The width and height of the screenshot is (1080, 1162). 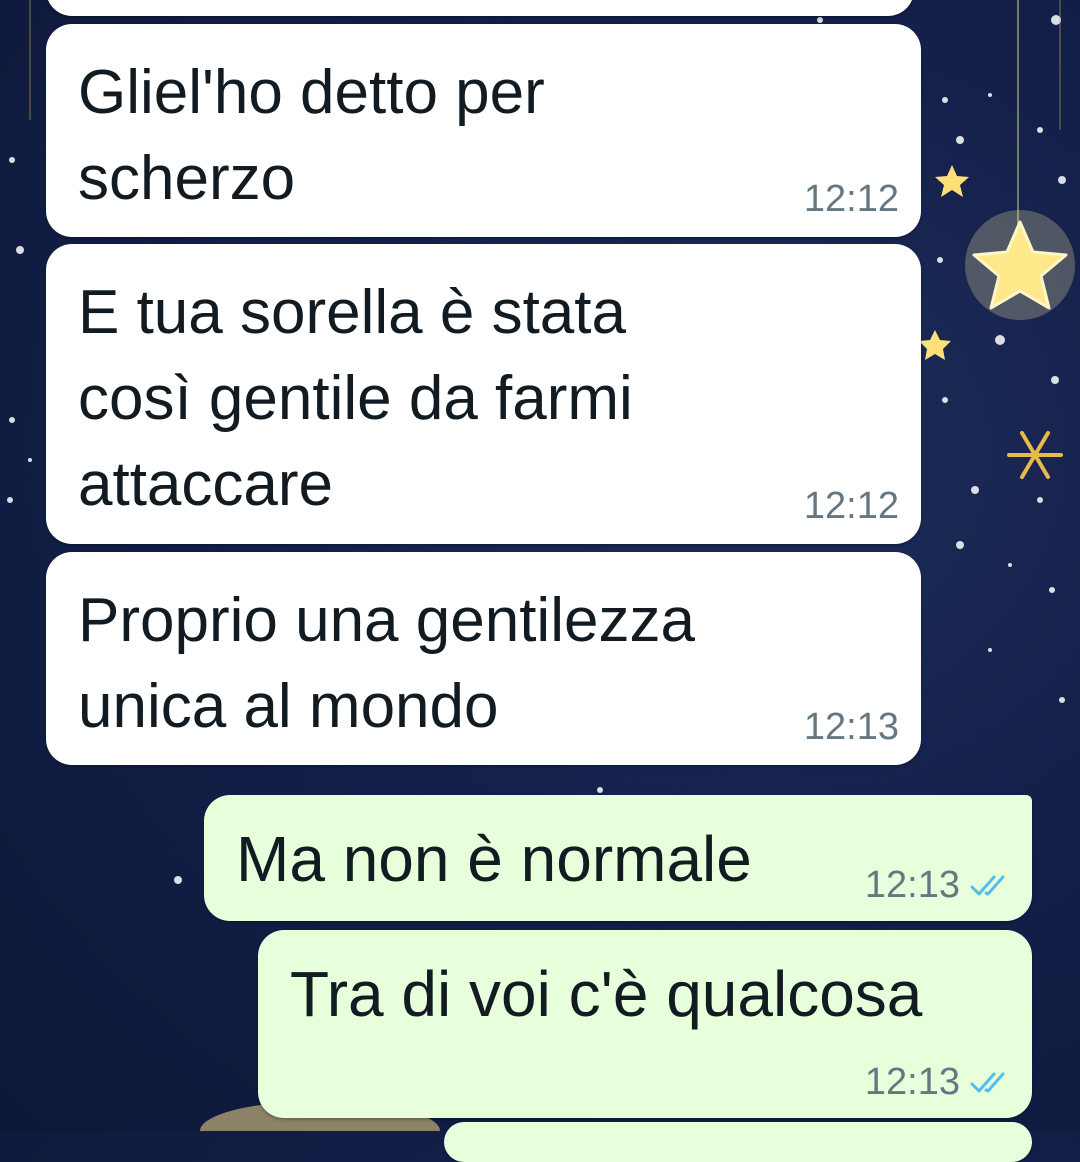 I want to click on message-bubble-incoming, so click(x=480, y=8).